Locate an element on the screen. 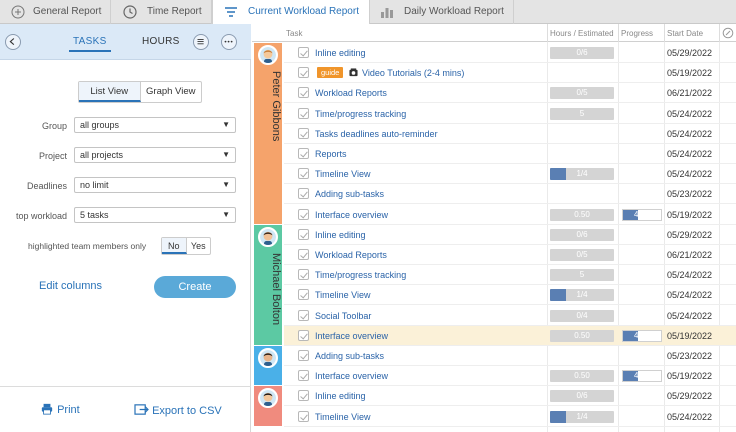 The height and width of the screenshot is (432, 736). highlighted-members-toggle: No Yes is located at coordinates (186, 246).